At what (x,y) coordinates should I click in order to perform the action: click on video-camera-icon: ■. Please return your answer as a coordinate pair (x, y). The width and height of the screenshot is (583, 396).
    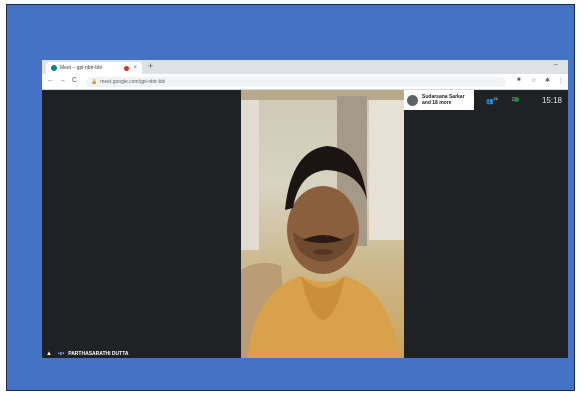
    Looking at the image, I should click on (519, 80).